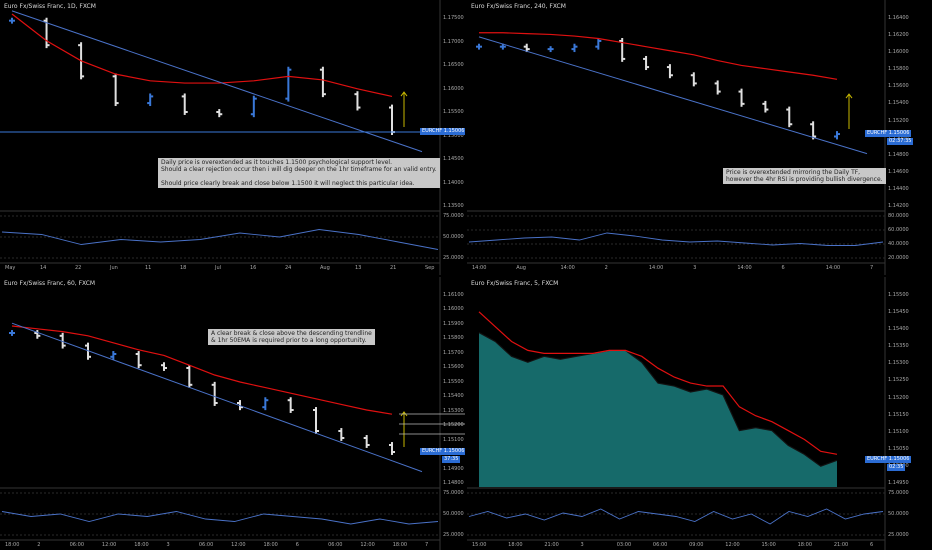 This screenshot has width=932, height=550. What do you see at coordinates (393, 268) in the screenshot?
I see `x-tick-label: 21` at bounding box center [393, 268].